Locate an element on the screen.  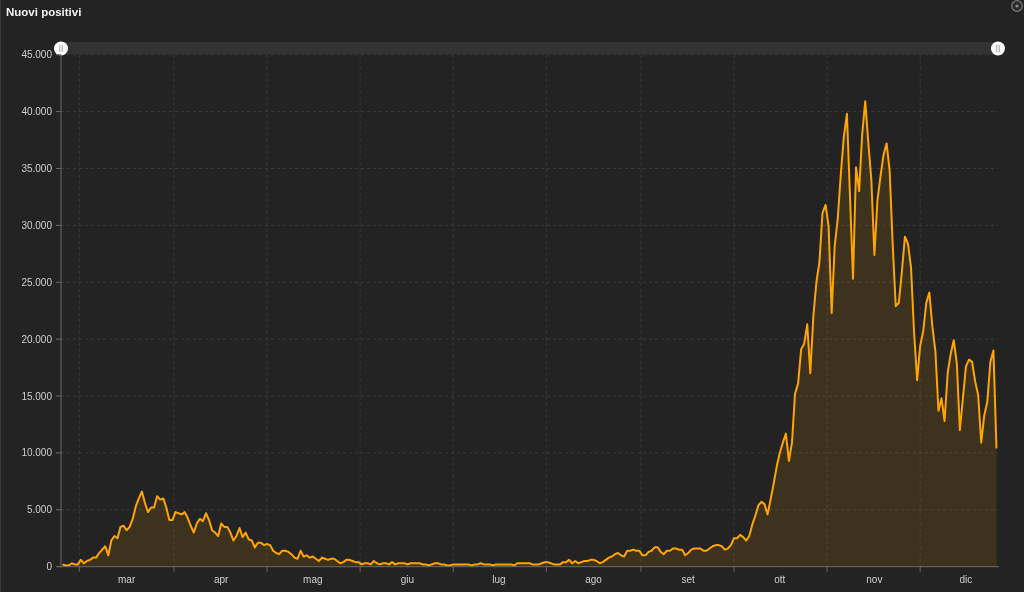
y-axis-label: 20.000 is located at coordinates (36, 339).